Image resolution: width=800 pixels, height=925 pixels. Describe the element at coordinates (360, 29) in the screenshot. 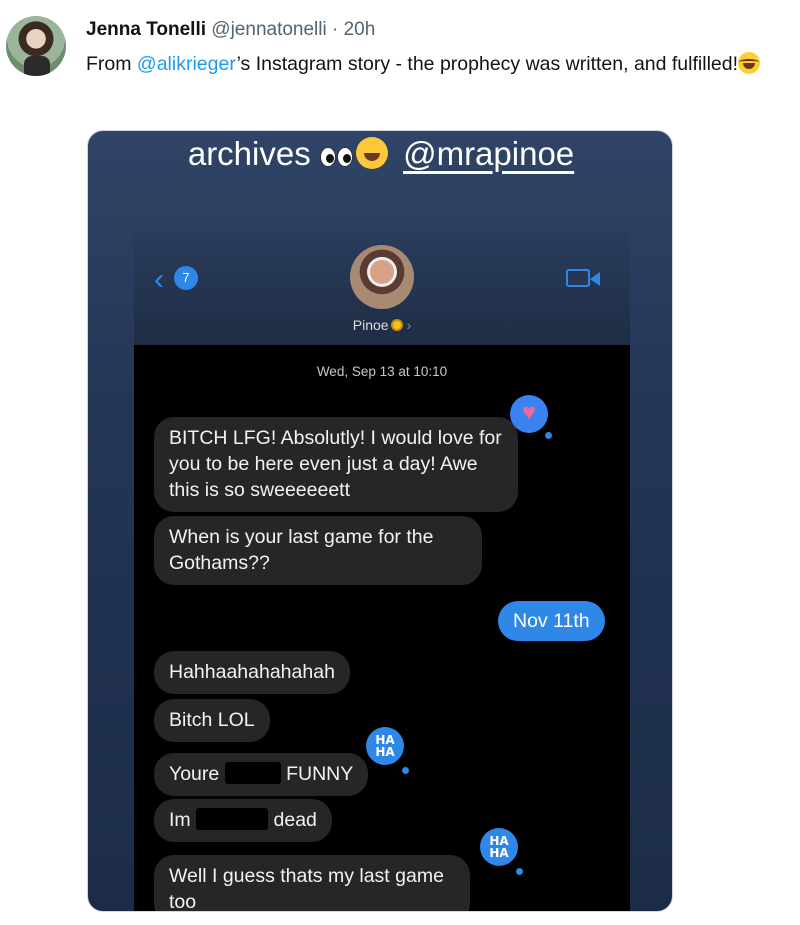

I see `tweet-time: 20h` at that location.